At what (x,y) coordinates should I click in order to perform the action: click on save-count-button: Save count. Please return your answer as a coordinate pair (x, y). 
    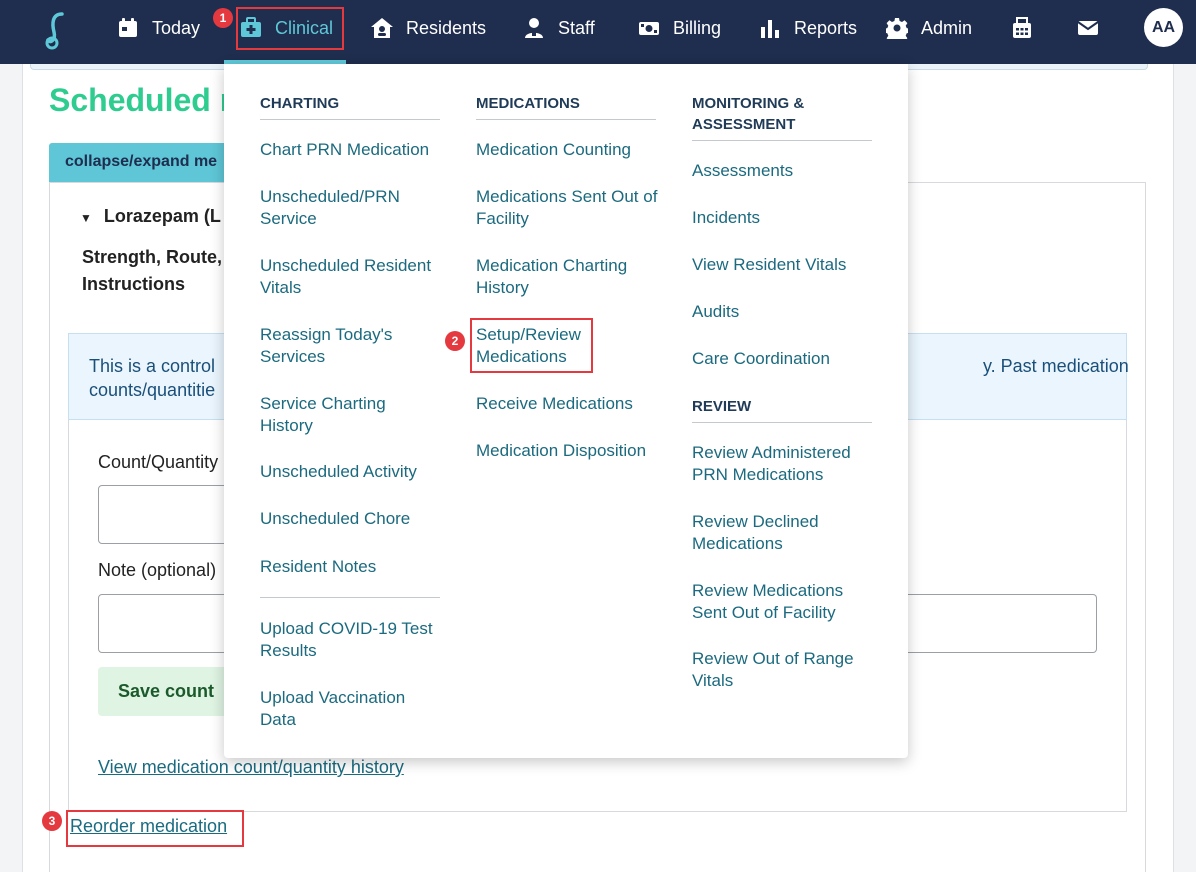
    Looking at the image, I should click on (168, 691).